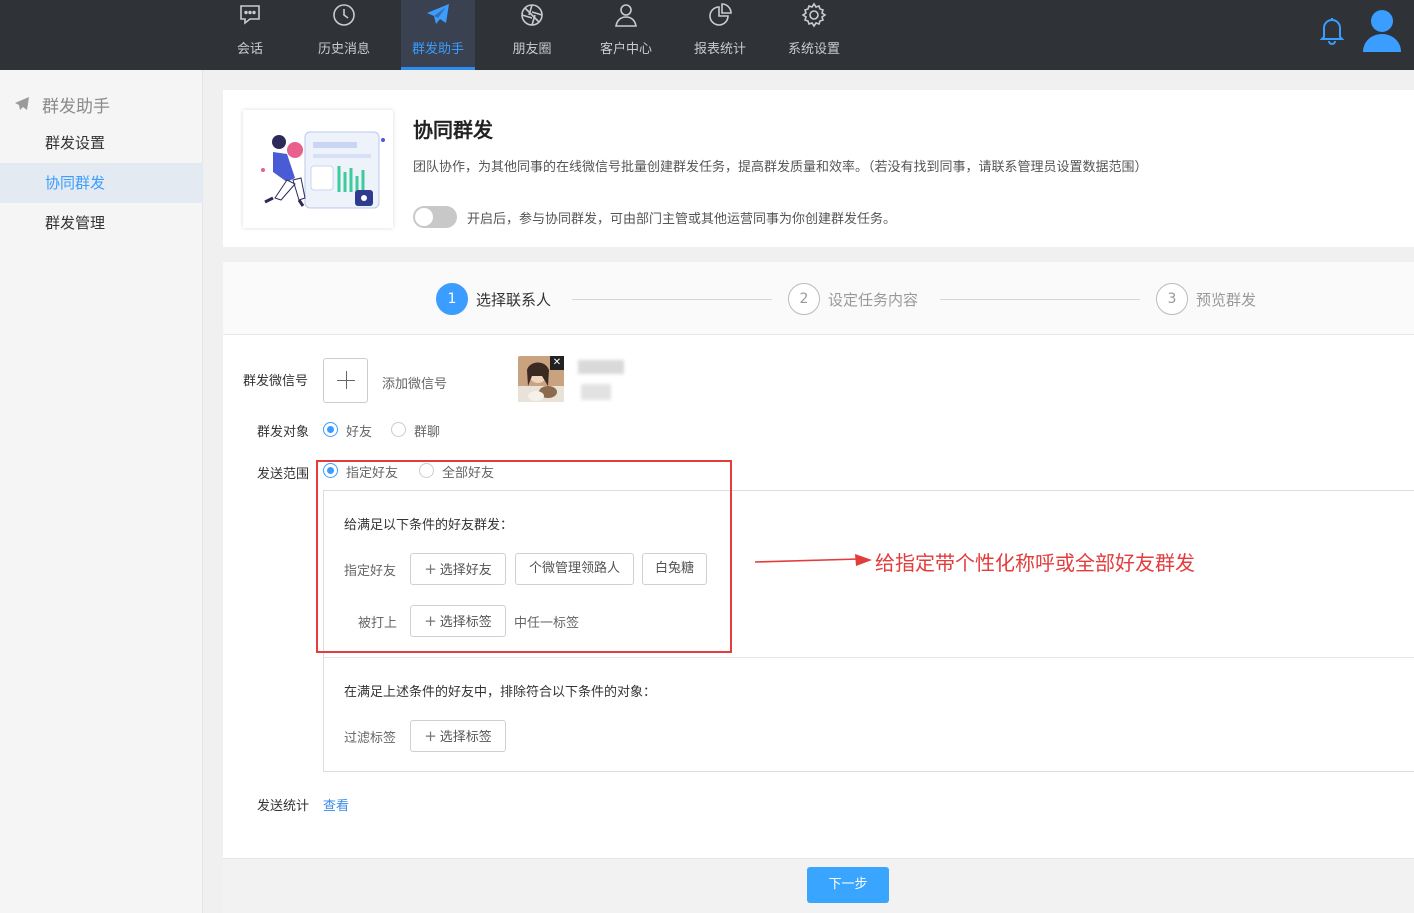  Describe the element at coordinates (276, 381) in the screenshot. I see `wechat-account-label: 群发微信号` at that location.